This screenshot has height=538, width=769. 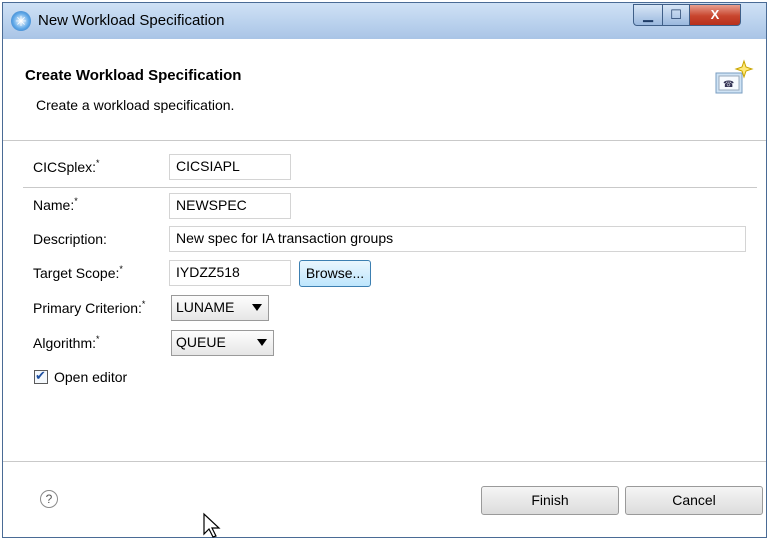 What do you see at coordinates (201, 342) in the screenshot?
I see `algorithm-value: QUEUE` at bounding box center [201, 342].